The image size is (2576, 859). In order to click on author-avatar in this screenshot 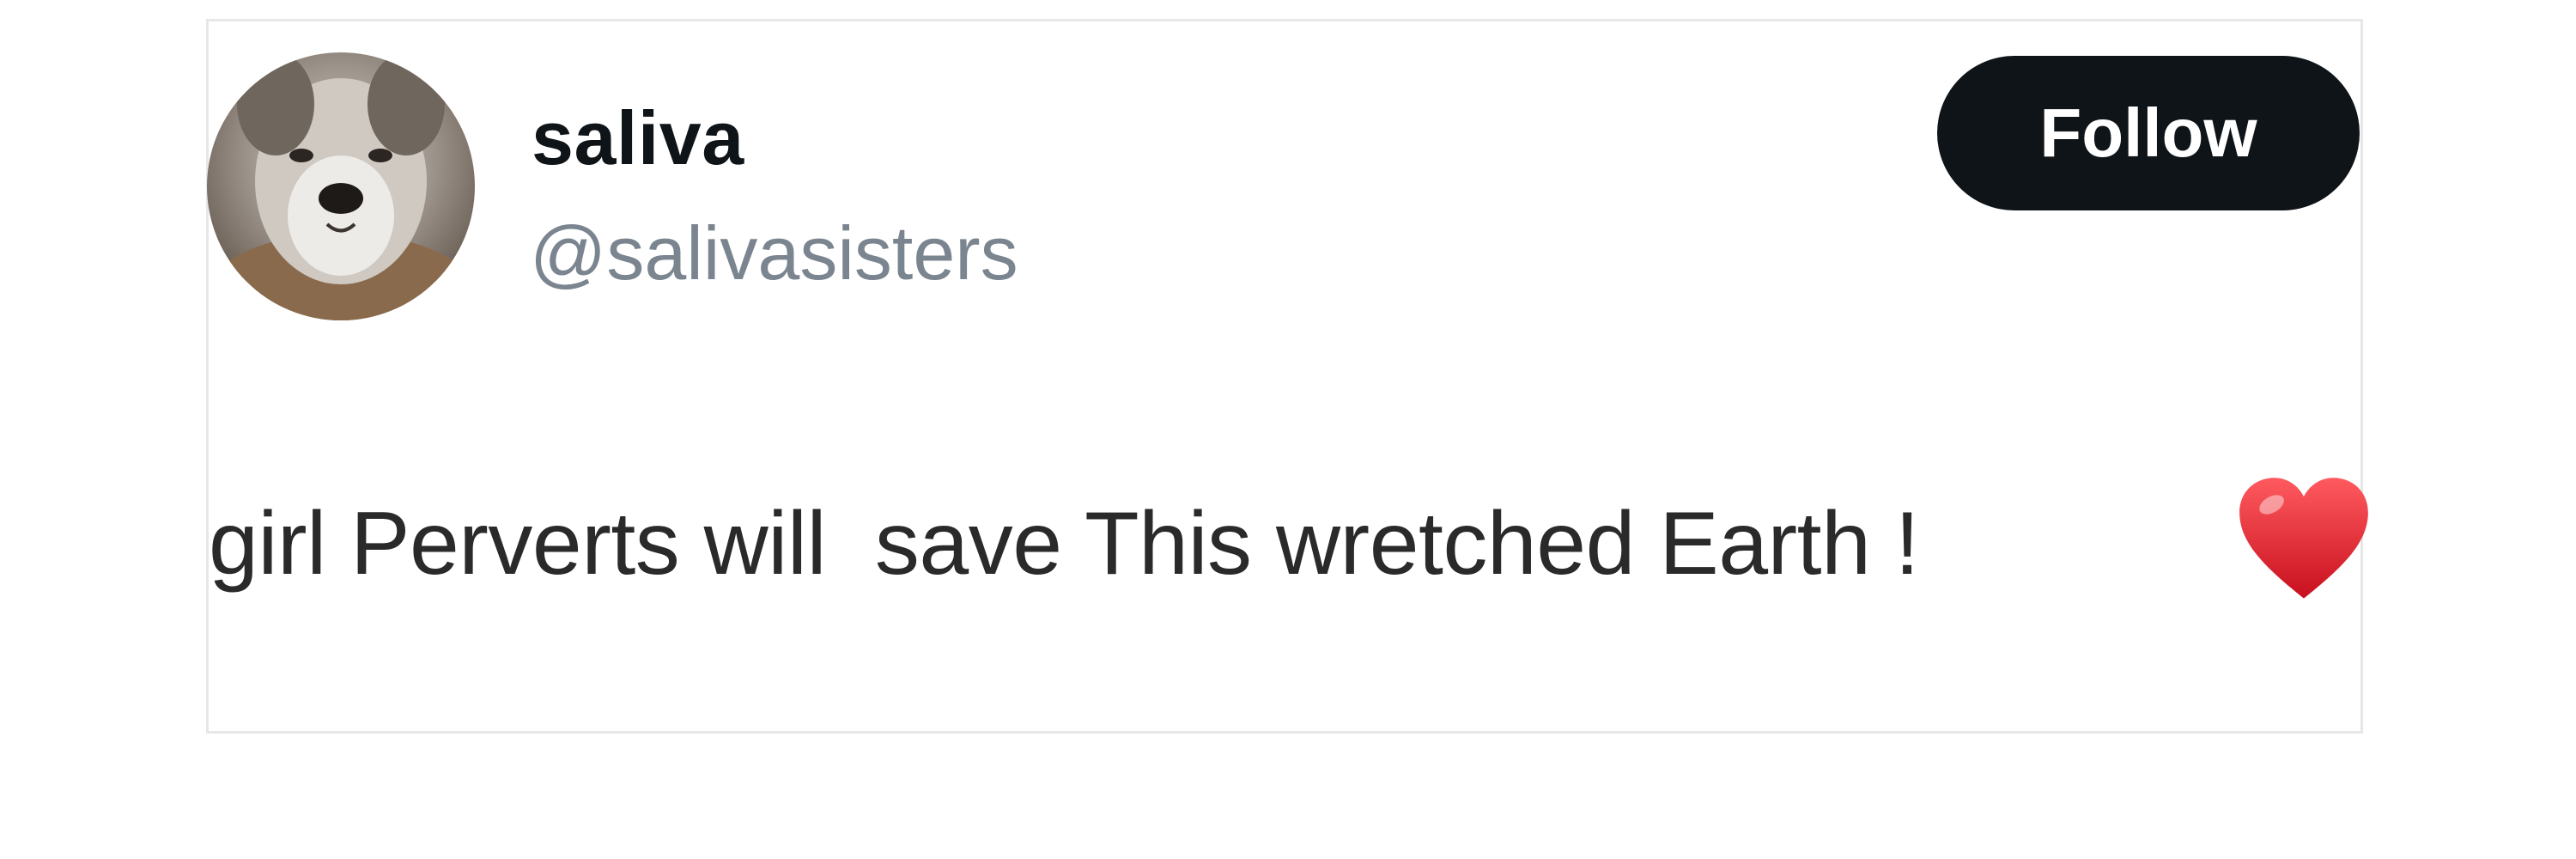, I will do `click(341, 186)`.